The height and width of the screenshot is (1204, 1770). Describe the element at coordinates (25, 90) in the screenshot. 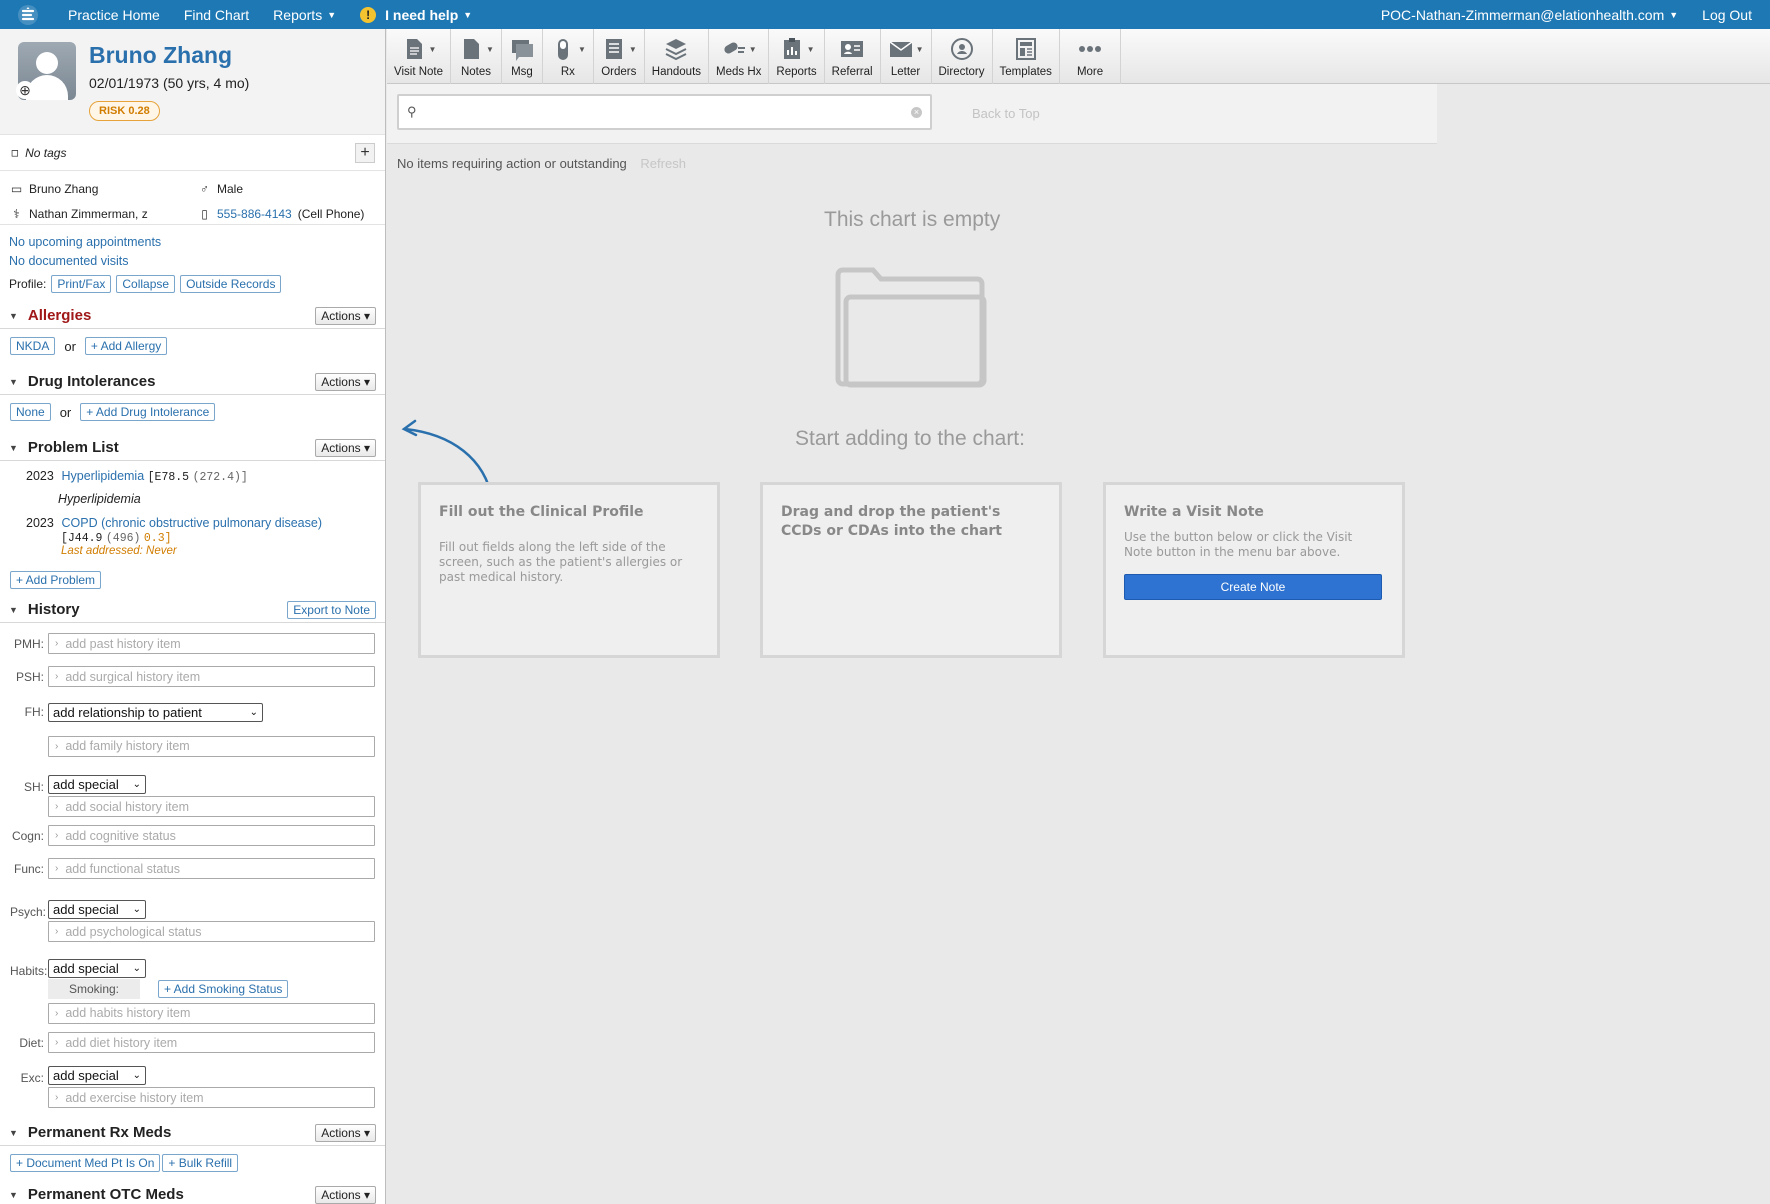

I see `globe-icon: ⊕` at that location.